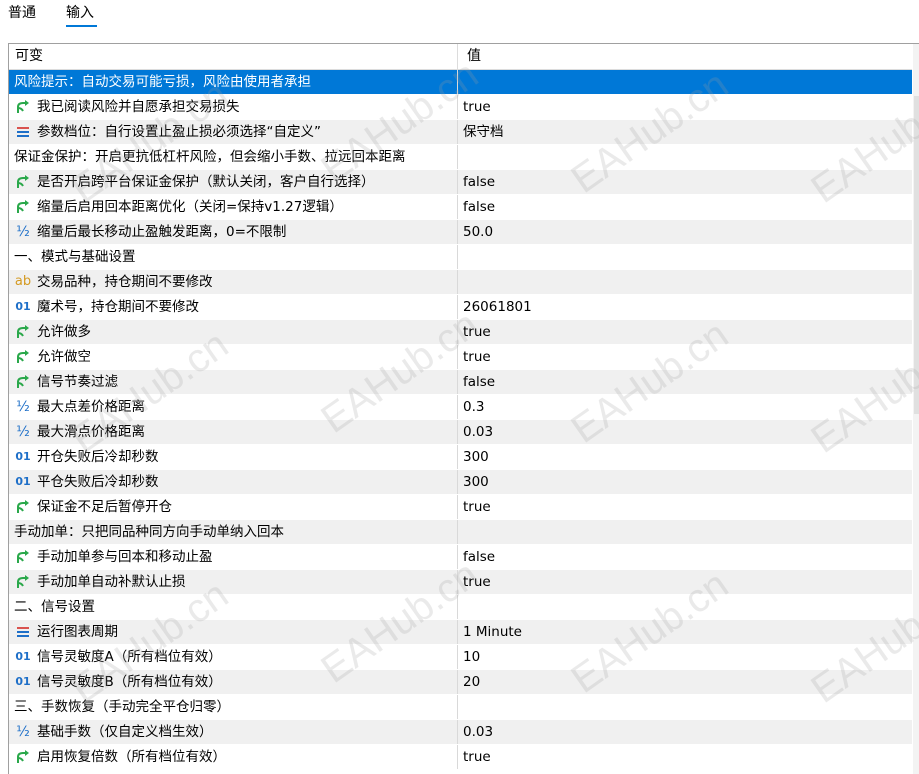  I want to click on tab-inputs: 输入, so click(80, 13).